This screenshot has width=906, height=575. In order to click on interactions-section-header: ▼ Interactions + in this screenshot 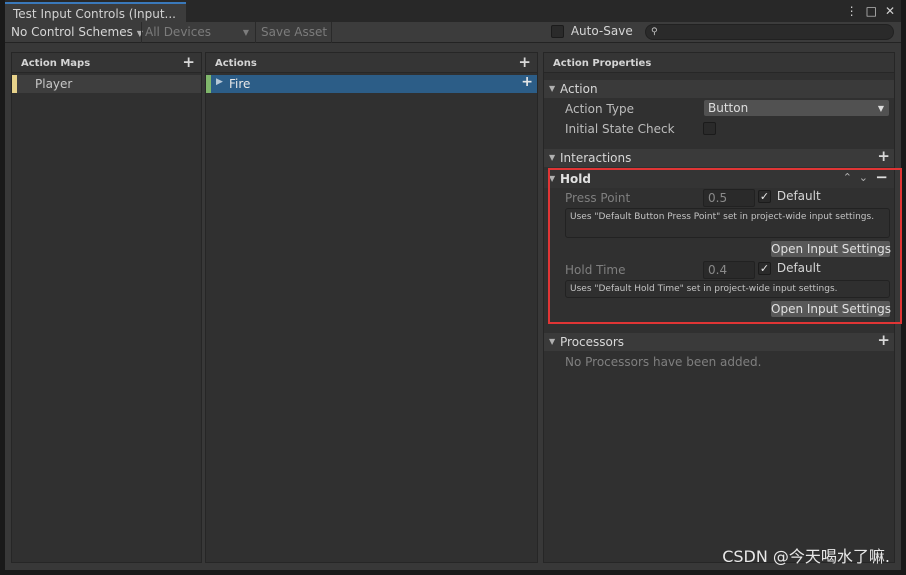, I will do `click(719, 157)`.